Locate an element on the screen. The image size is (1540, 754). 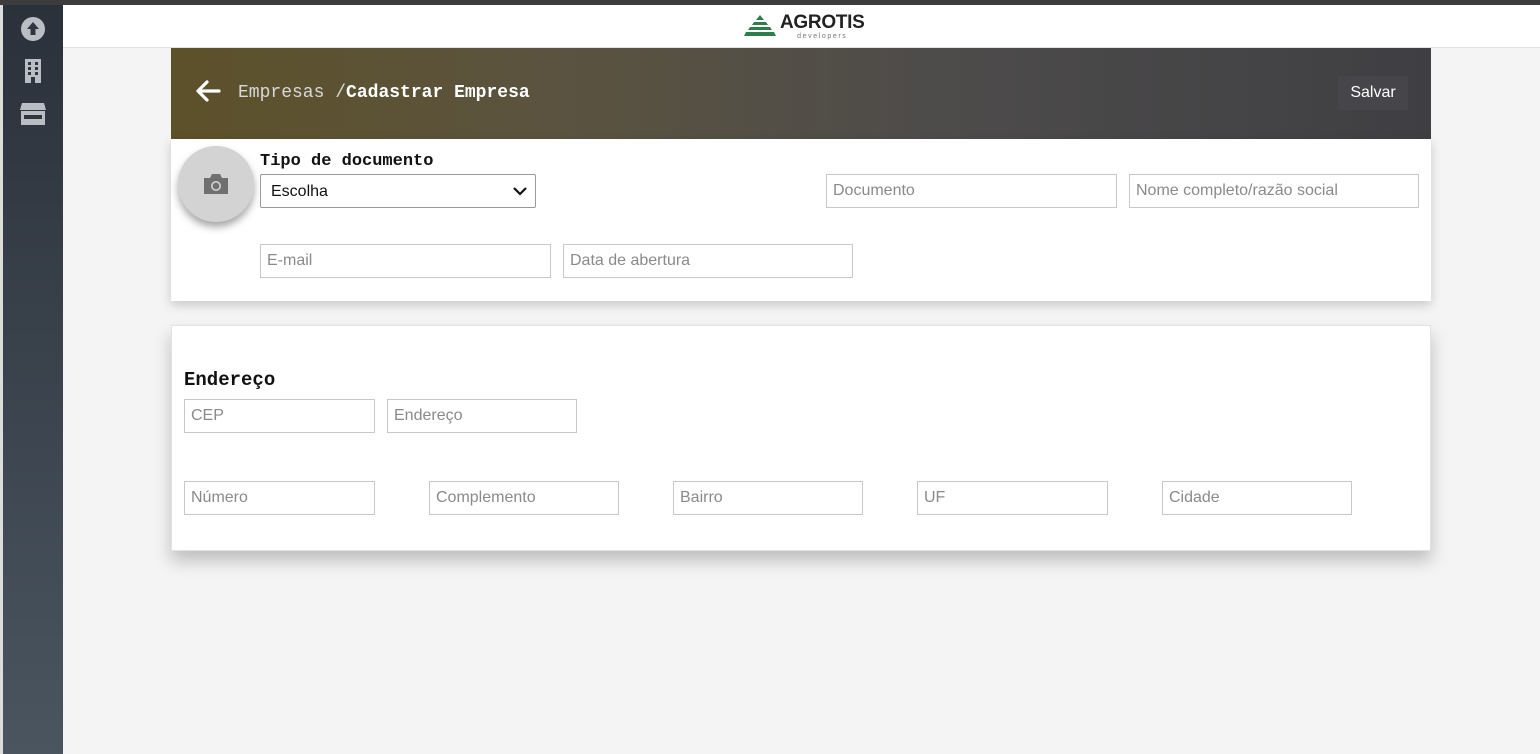
top-bar: AGROTIS developers is located at coordinates (801, 26).